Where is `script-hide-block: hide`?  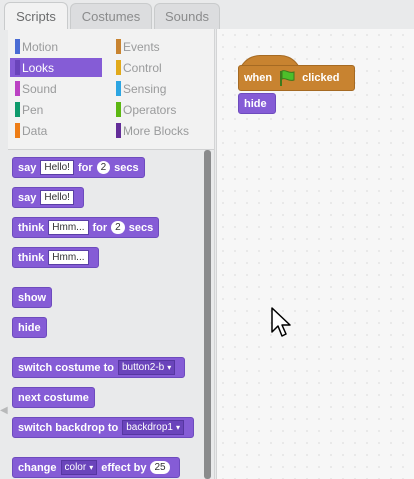 script-hide-block: hide is located at coordinates (257, 103).